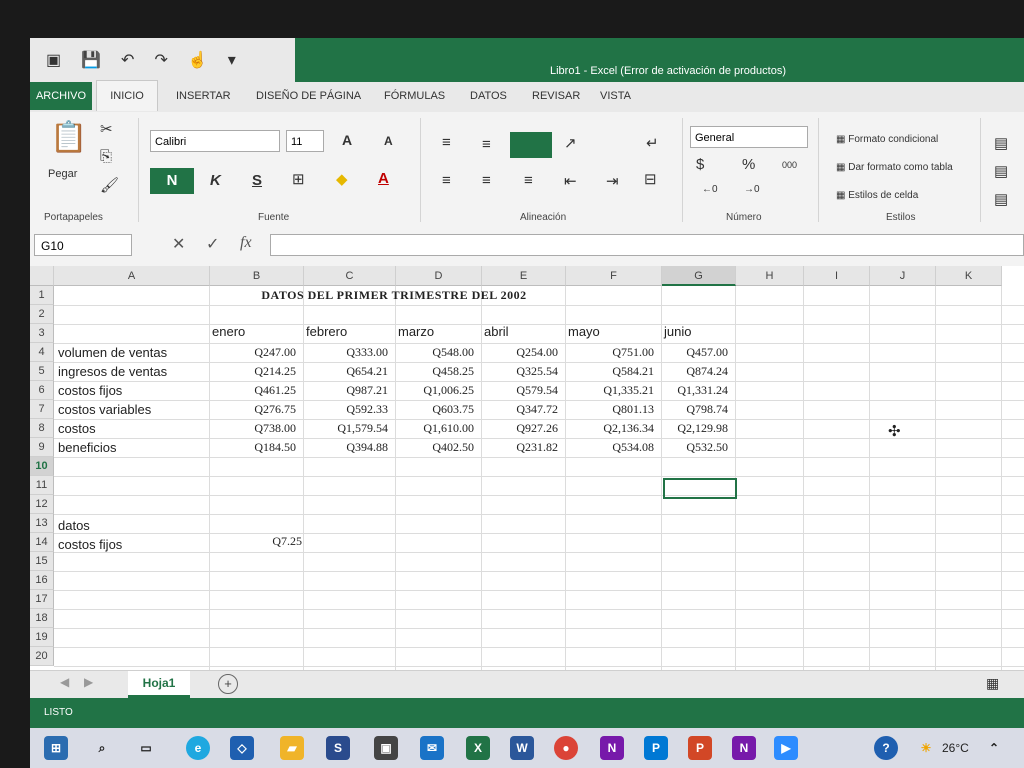 The image size is (1024, 768). What do you see at coordinates (695, 352) in the screenshot?
I see `value-cell: Q457.00` at bounding box center [695, 352].